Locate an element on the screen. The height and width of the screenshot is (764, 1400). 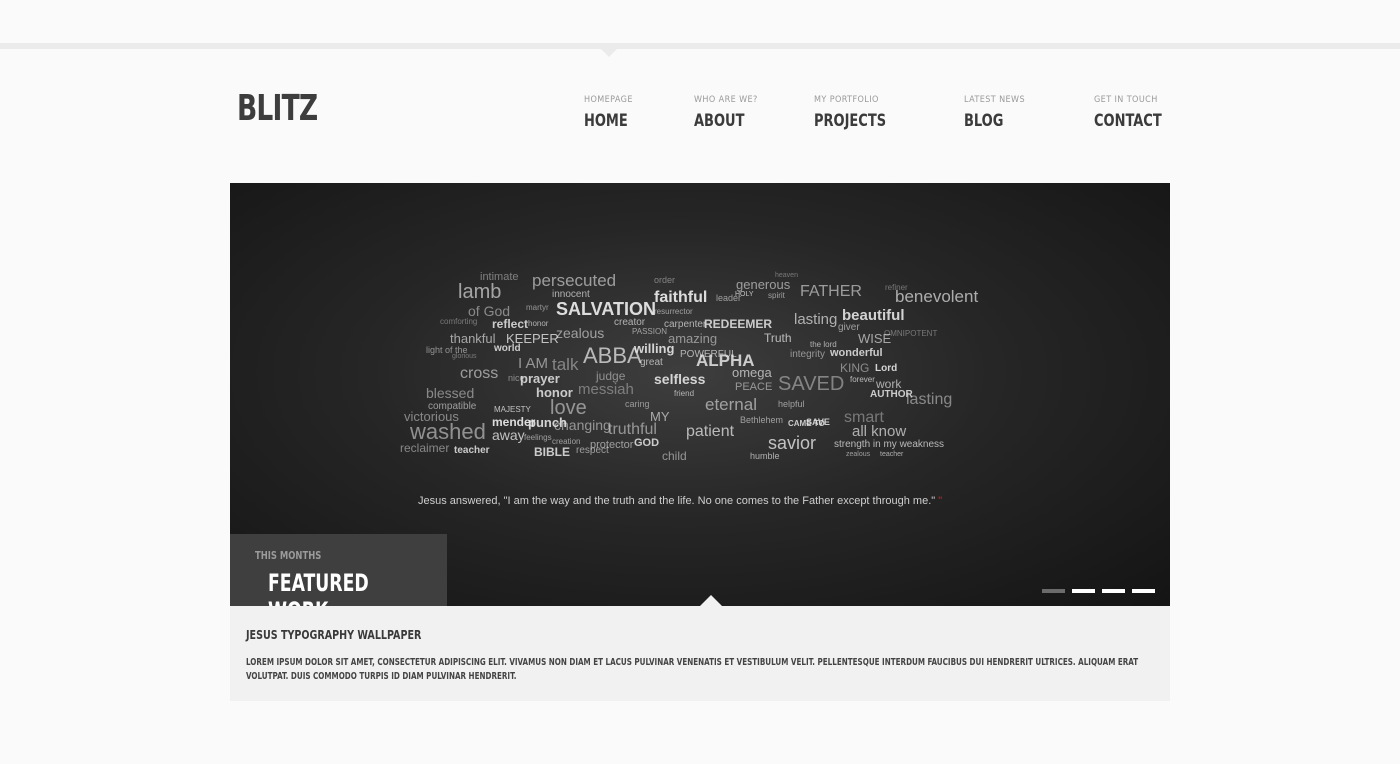
word-cloud-word: honor is located at coordinates (538, 323).